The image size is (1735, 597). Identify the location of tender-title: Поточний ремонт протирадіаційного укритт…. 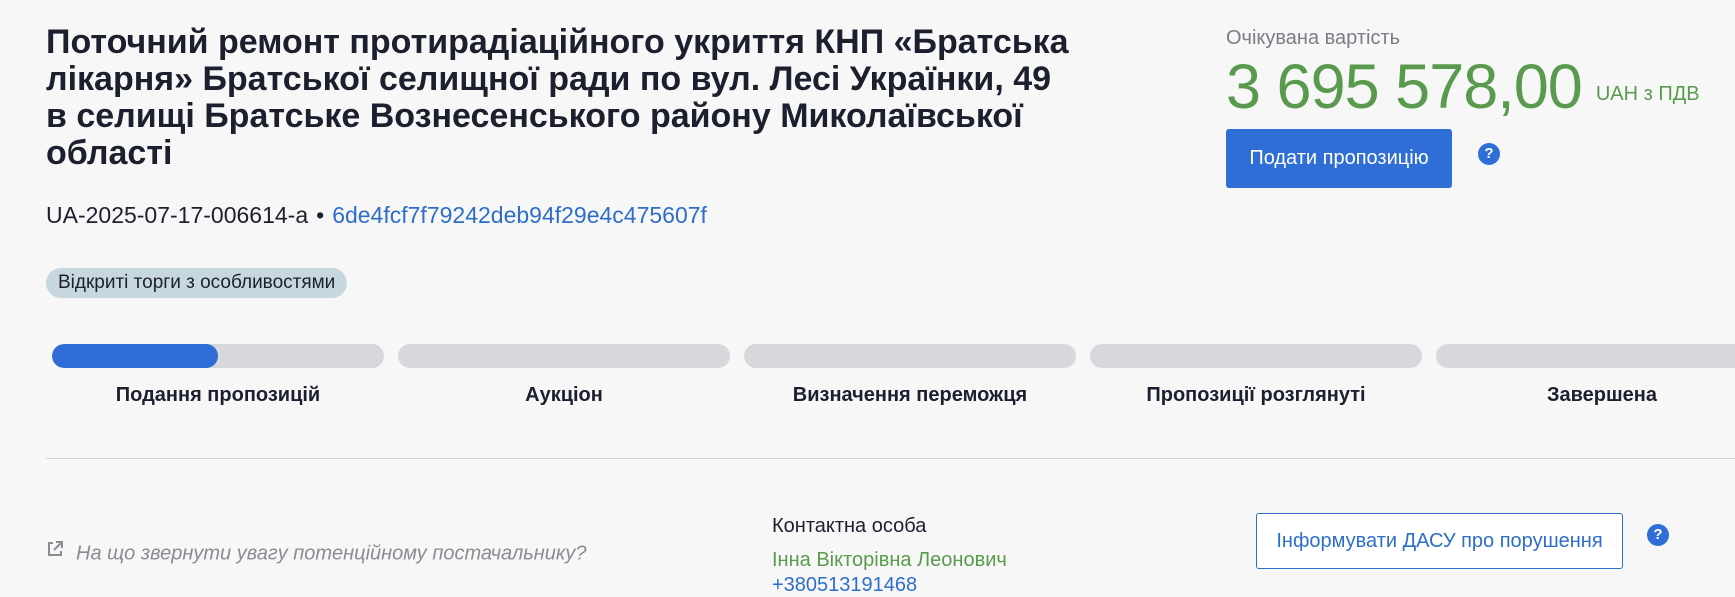
(557, 97).